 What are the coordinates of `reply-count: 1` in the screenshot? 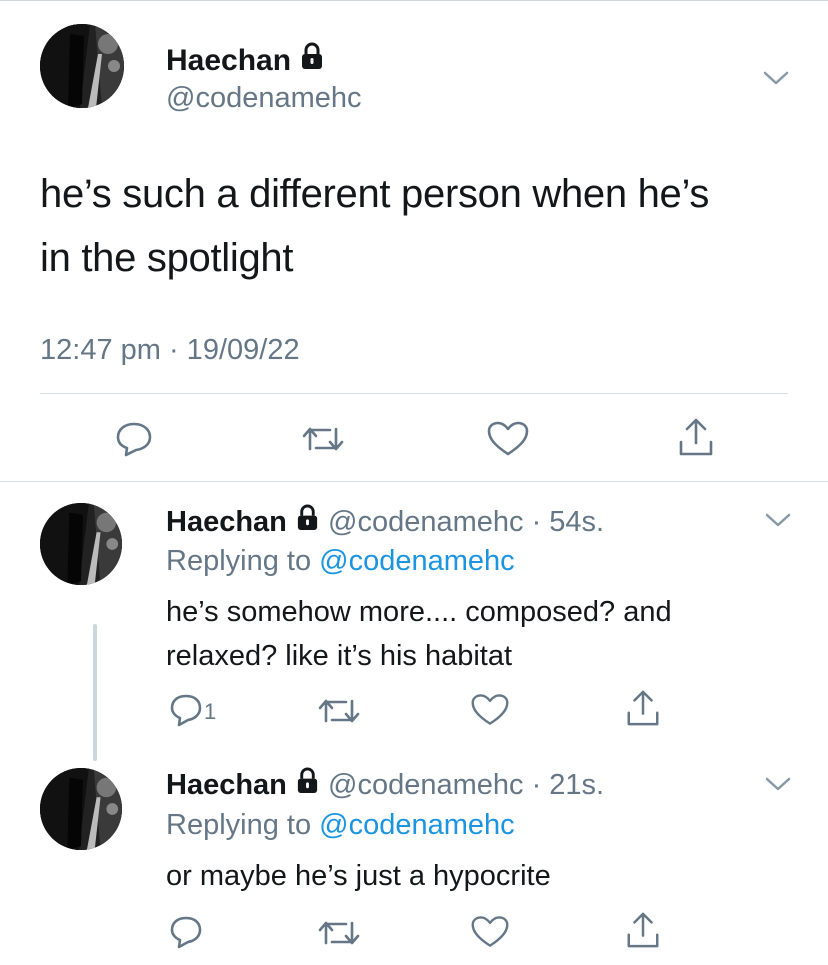 It's located at (210, 711).